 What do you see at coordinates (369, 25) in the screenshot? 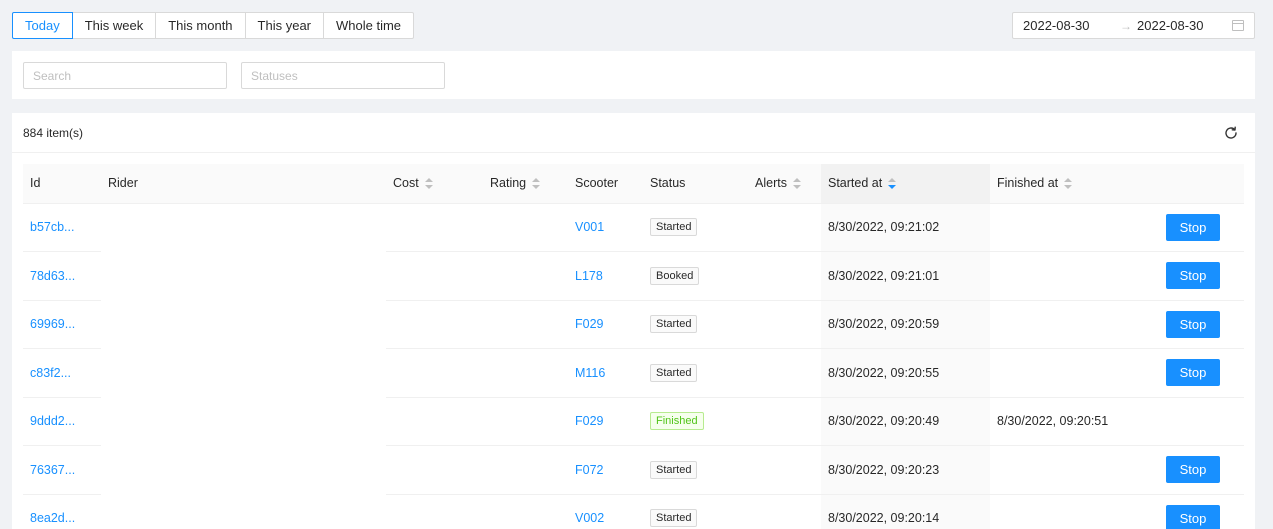
I see `range-whole-time-button: Whole time` at bounding box center [369, 25].